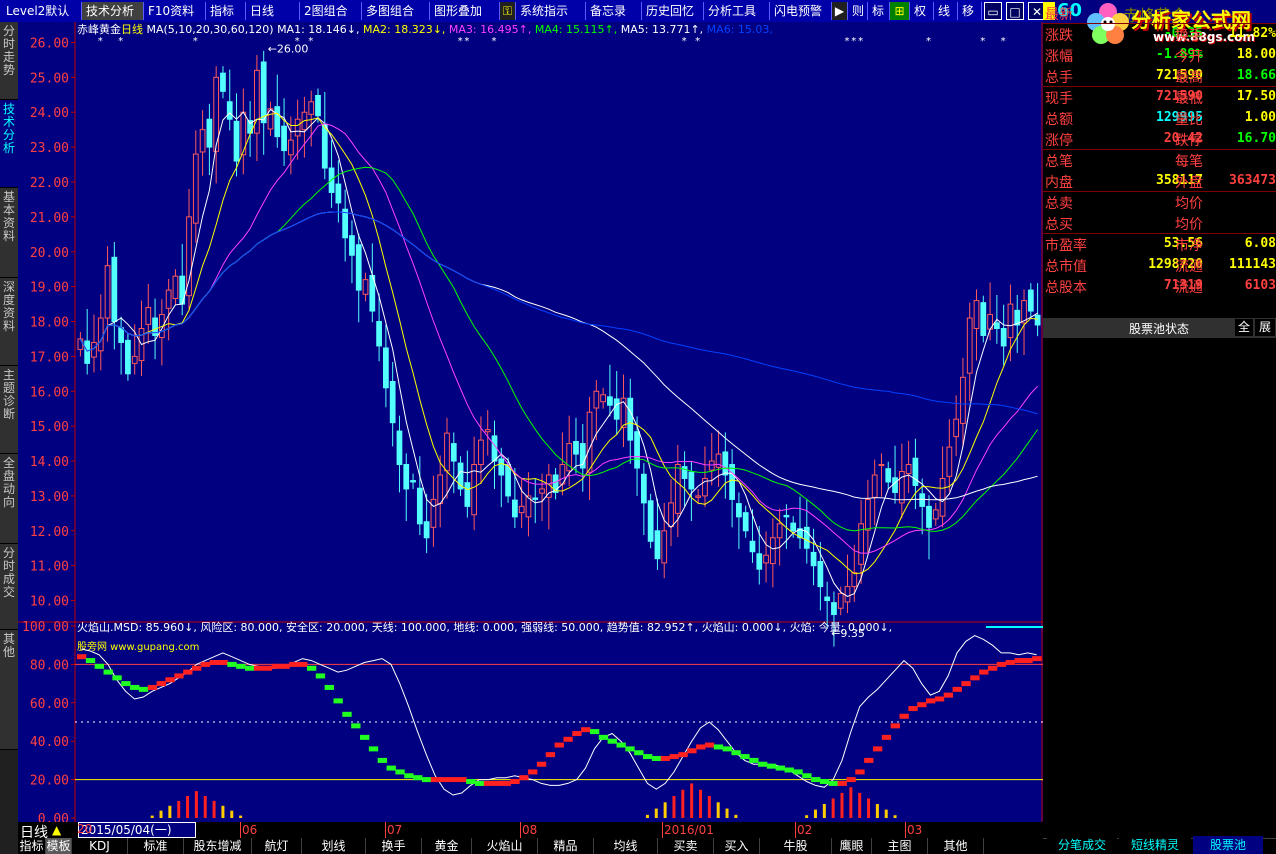 The width and height of the screenshot is (1276, 854). Describe the element at coordinates (508, 11) in the screenshot. I see `lock-icon: ⚿` at that location.